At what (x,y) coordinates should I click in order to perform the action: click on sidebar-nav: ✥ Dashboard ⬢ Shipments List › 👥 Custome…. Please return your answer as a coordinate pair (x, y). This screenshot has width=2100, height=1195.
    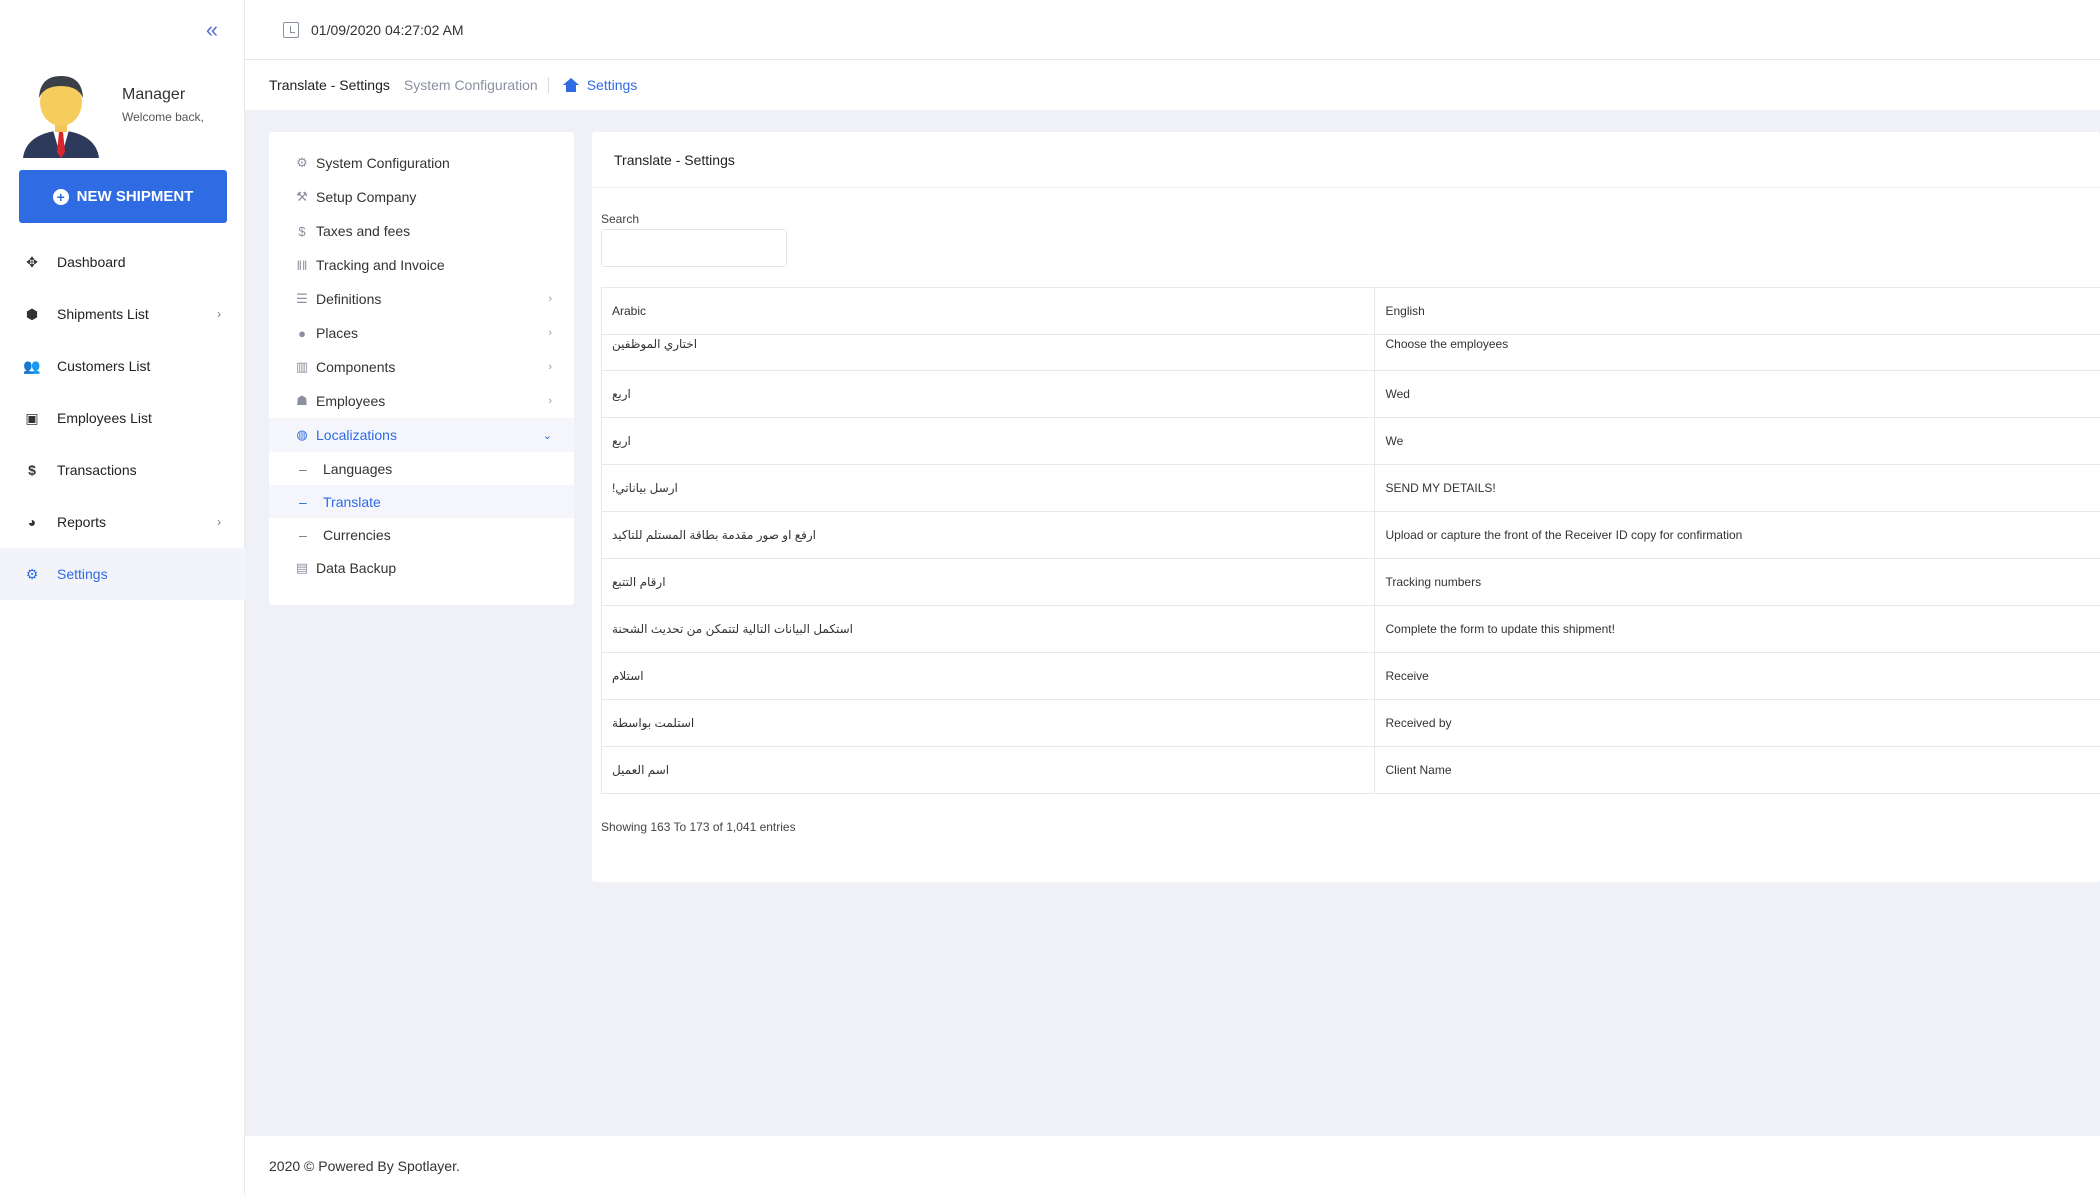
    Looking at the image, I should click on (122, 418).